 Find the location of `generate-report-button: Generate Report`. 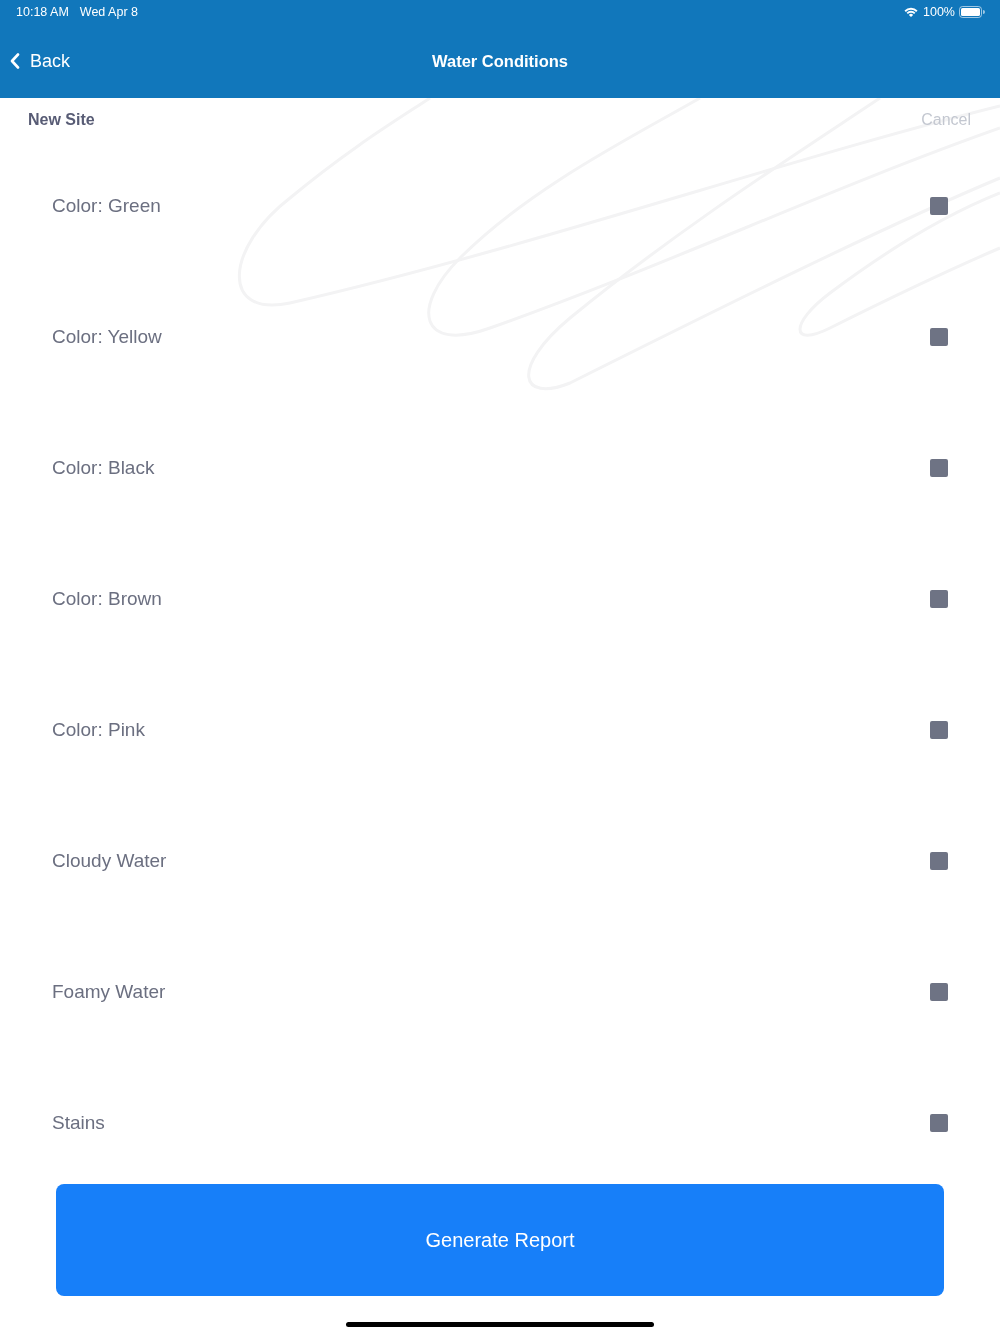

generate-report-button: Generate Report is located at coordinates (500, 1240).